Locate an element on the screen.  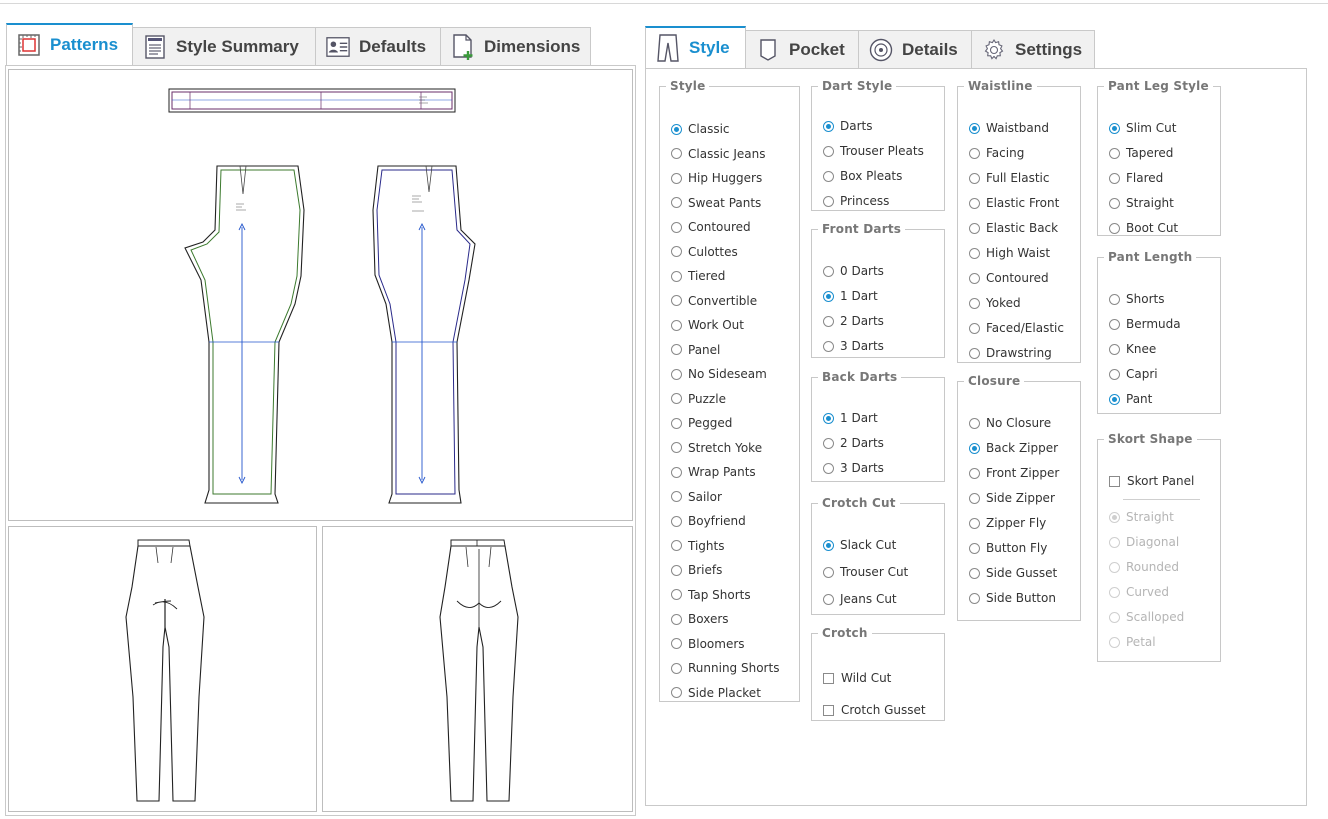
radio-style-running-shorts: Running Shorts is located at coordinates (725, 668).